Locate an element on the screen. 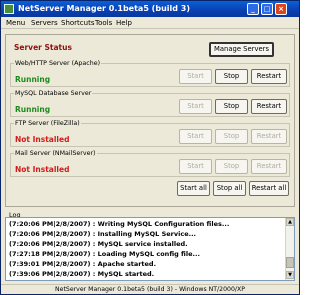  mail-server-label: Mail Server (NMailServer) is located at coordinates (55, 153).